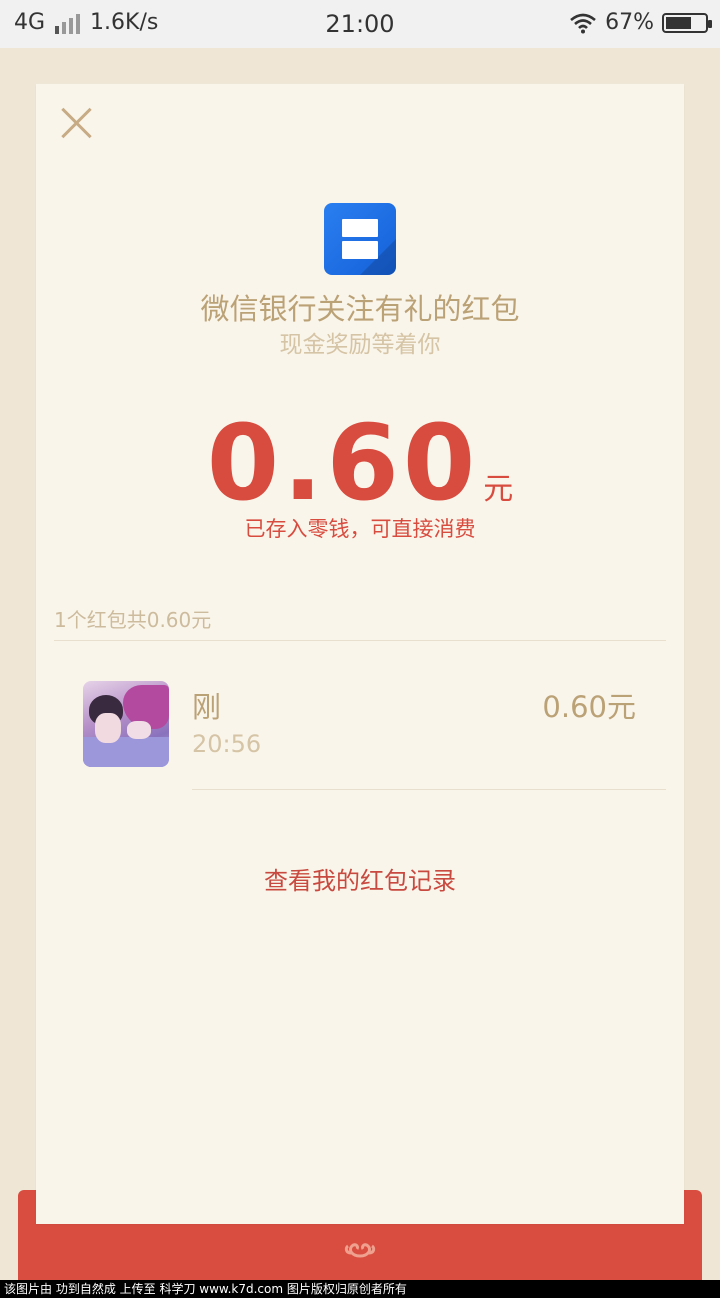 Image resolution: width=720 pixels, height=1298 pixels. What do you see at coordinates (360, 1220) in the screenshot?
I see `card-torn-edge` at bounding box center [360, 1220].